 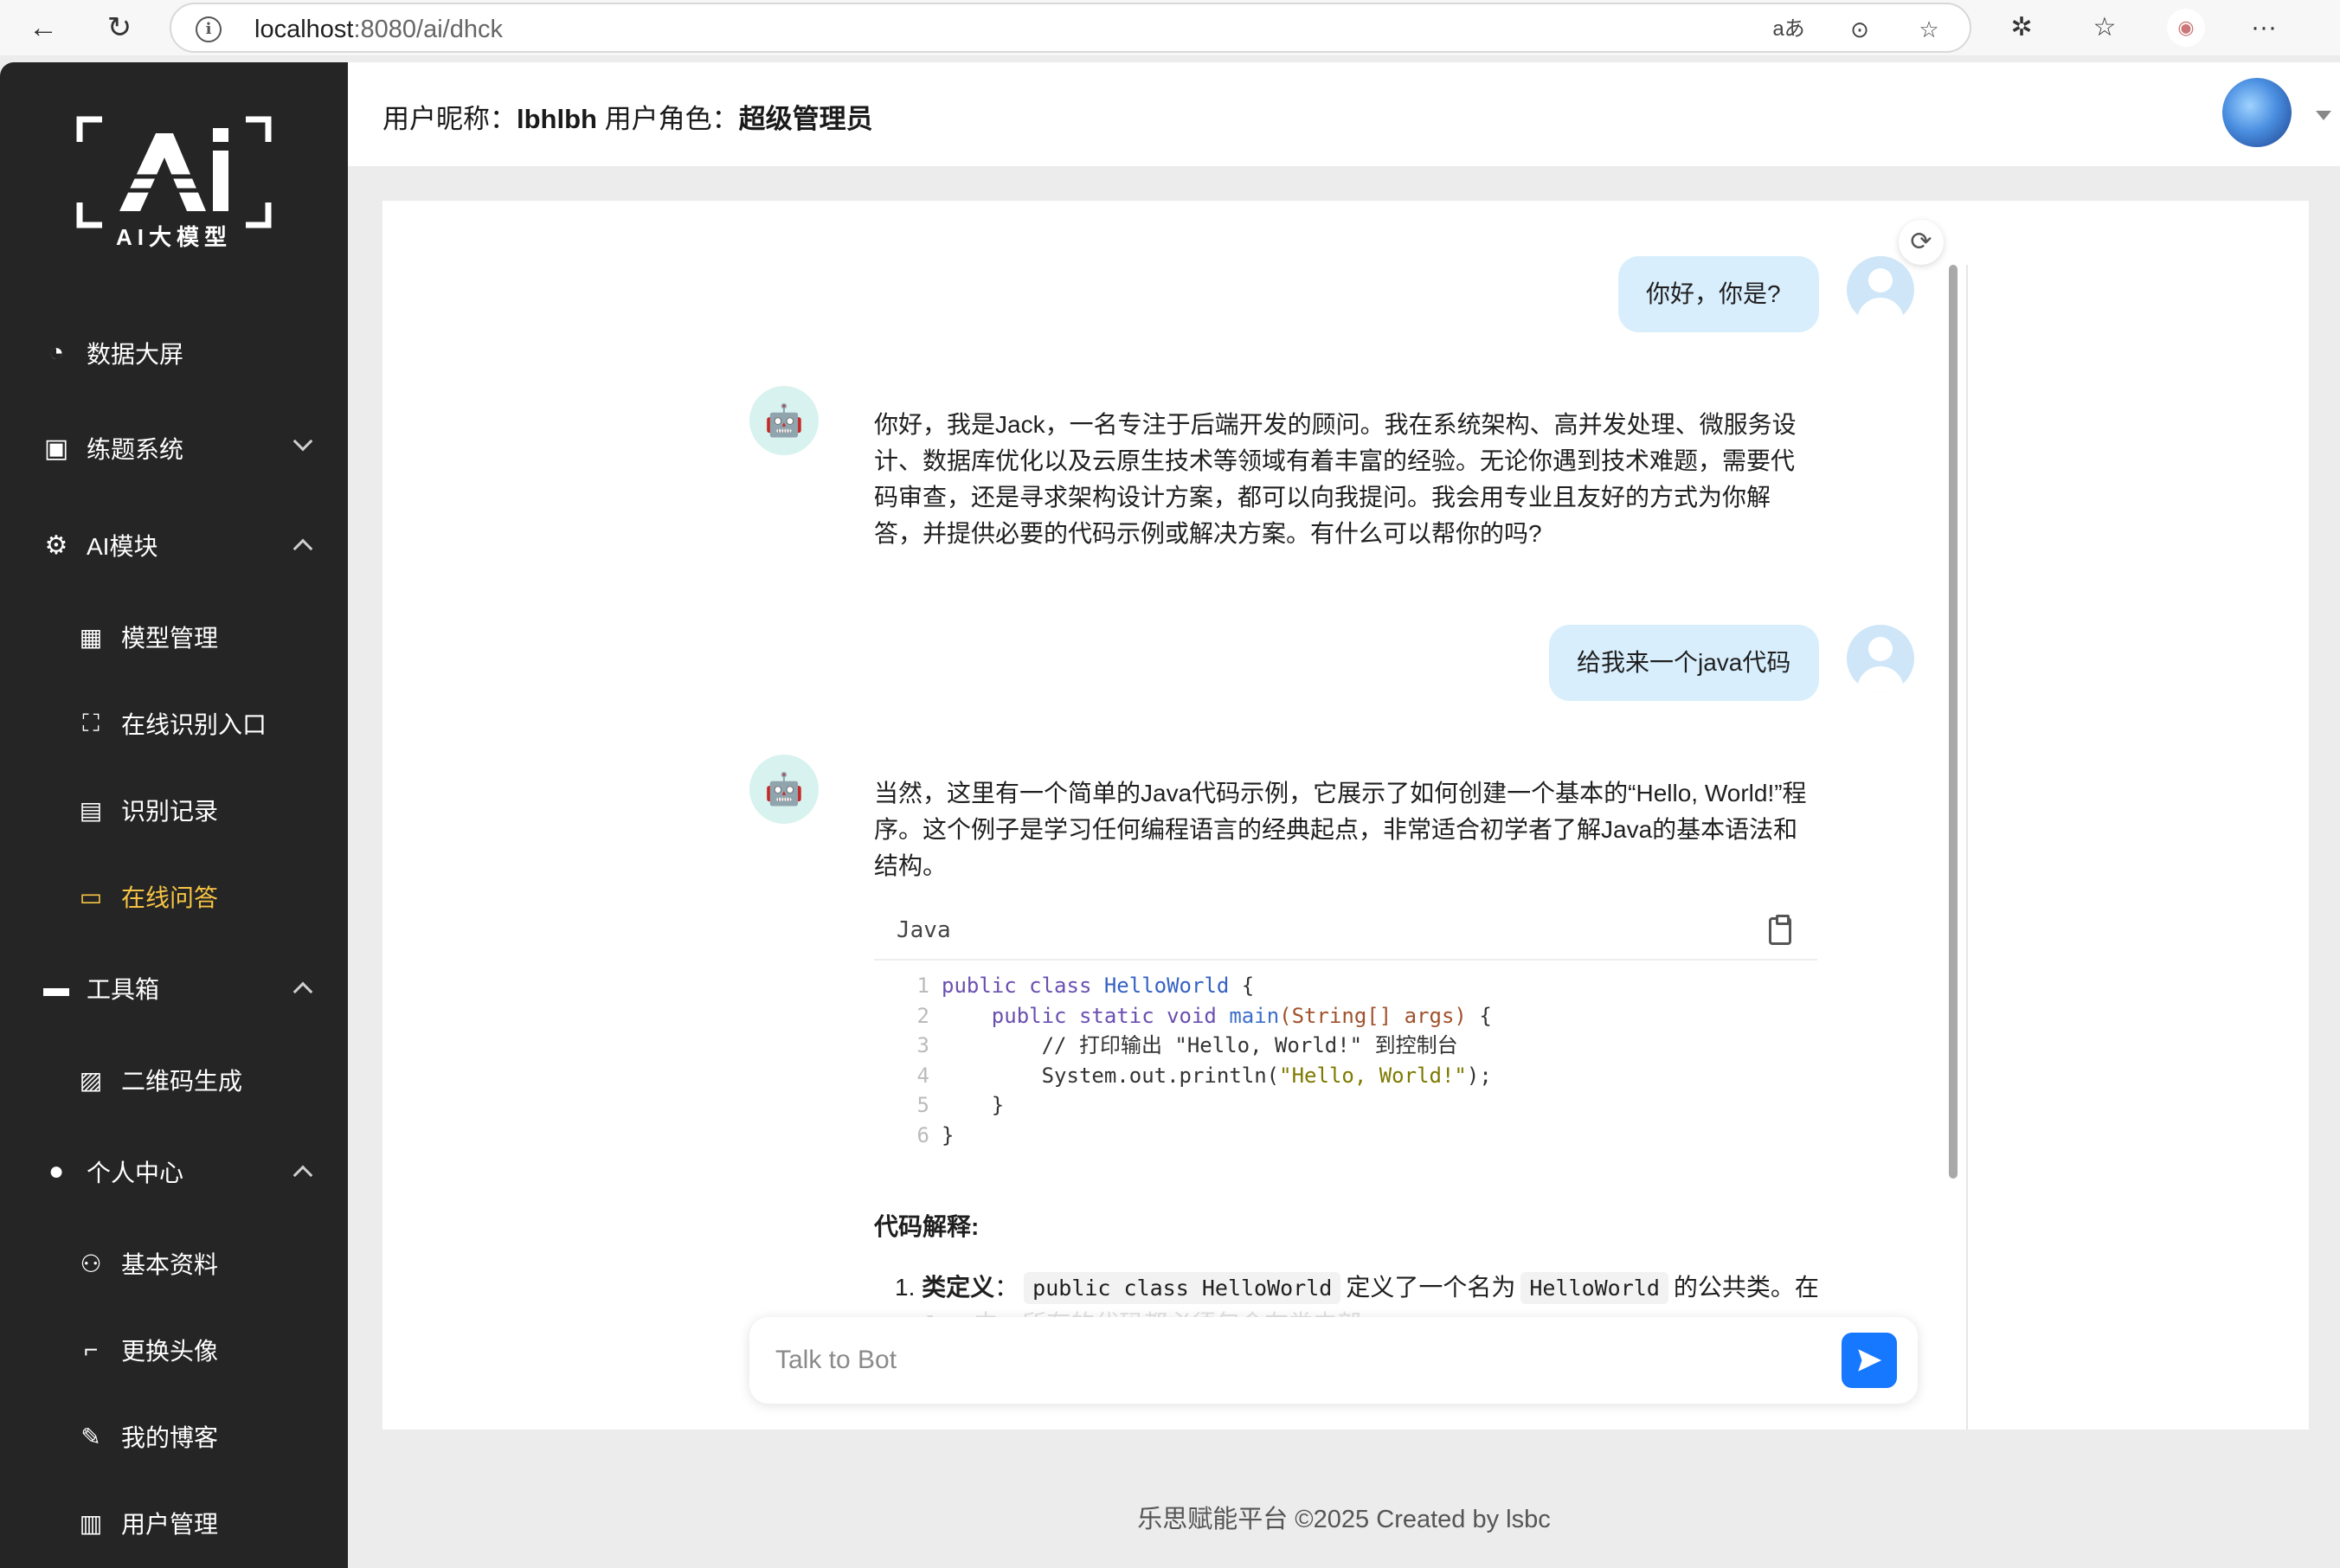 What do you see at coordinates (56, 1171) in the screenshot?
I see `user-icon: ●` at bounding box center [56, 1171].